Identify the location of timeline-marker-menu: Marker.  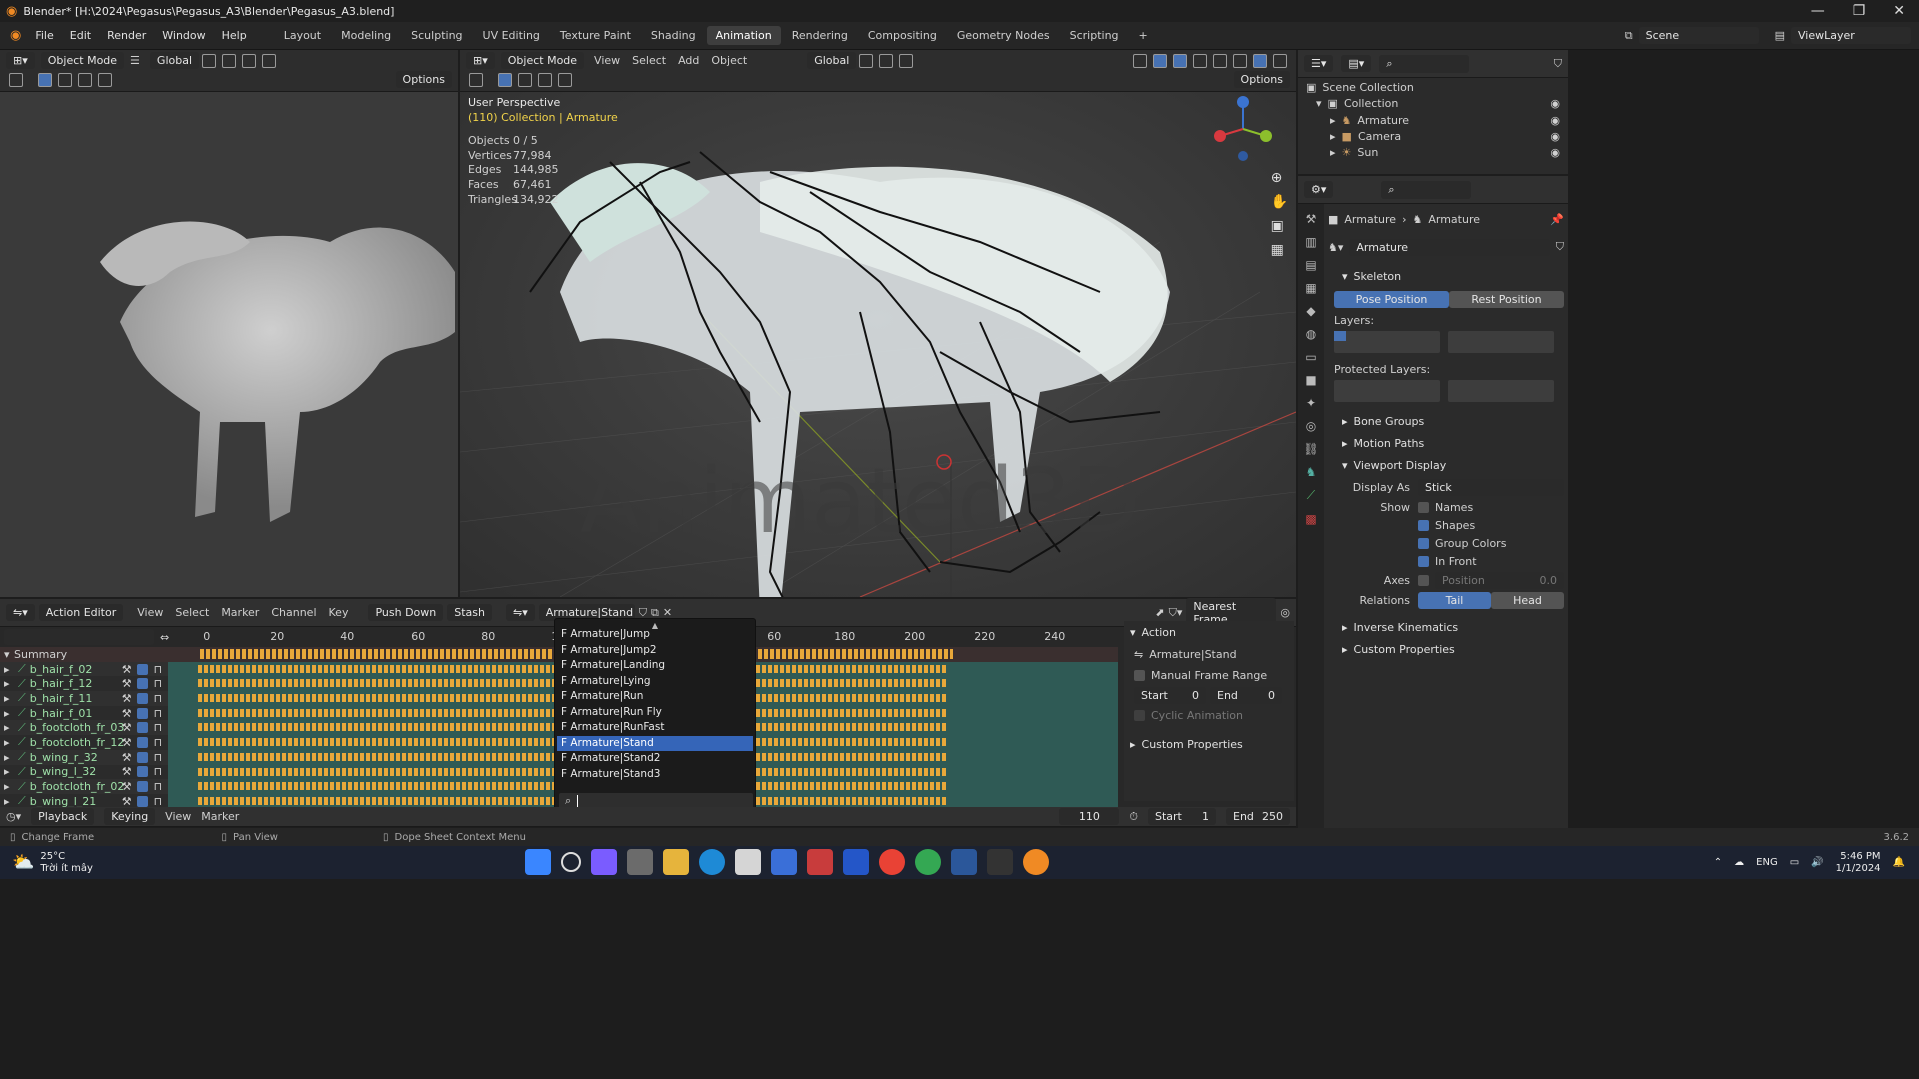
(220, 816).